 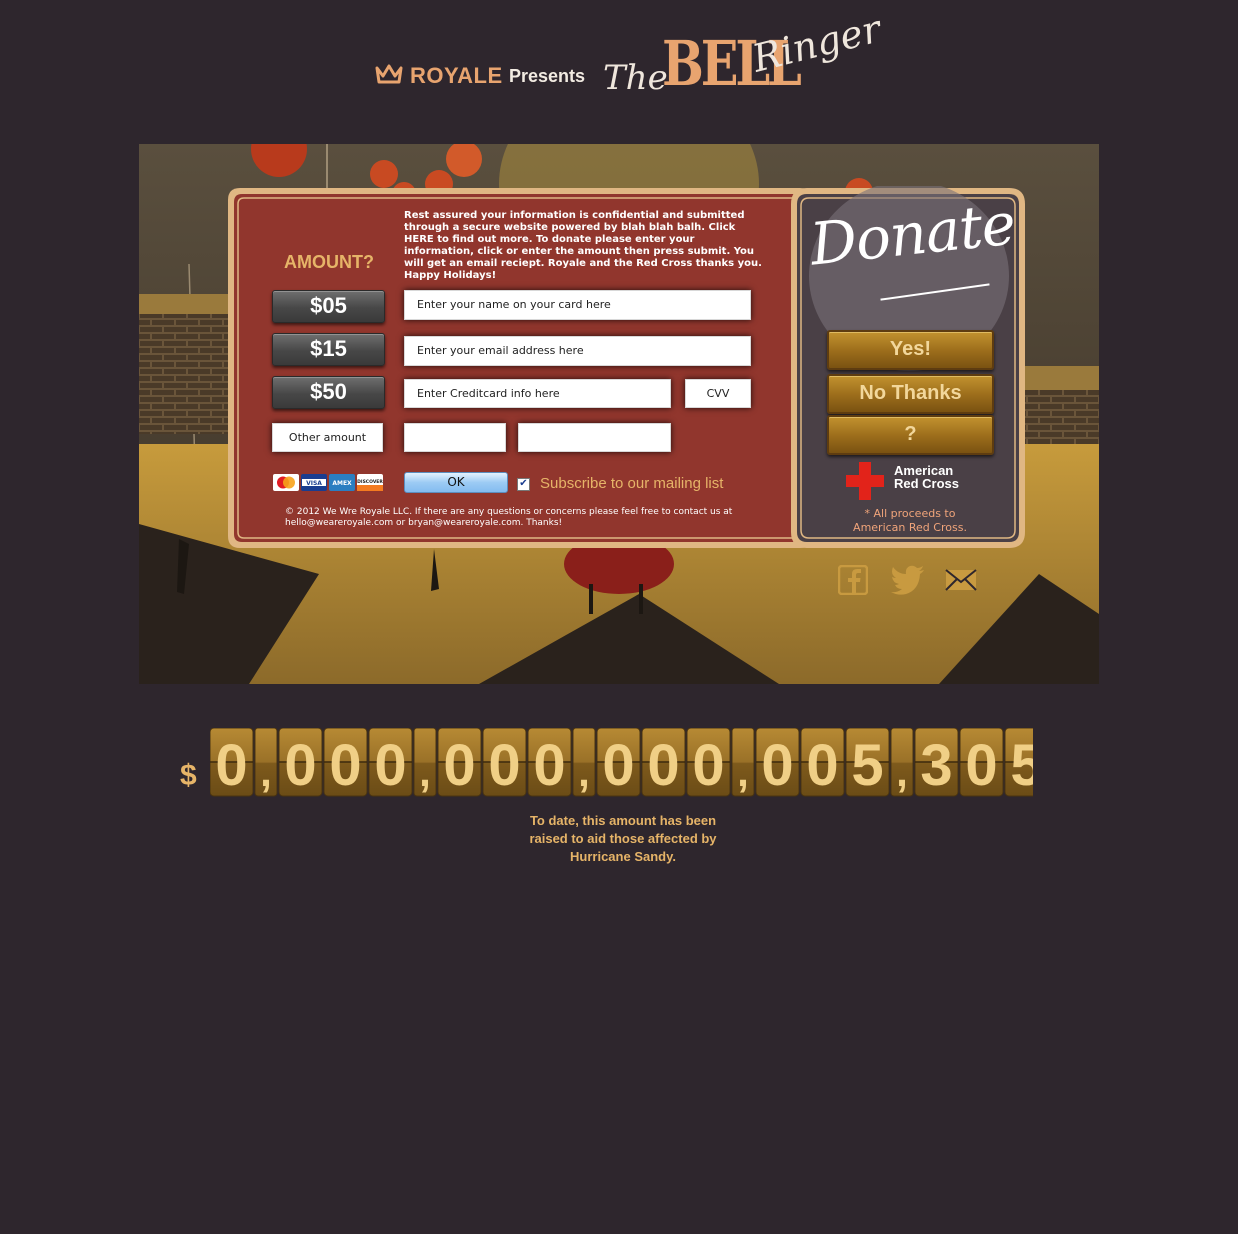 I want to click on currency-symbol: $, so click(x=188, y=775).